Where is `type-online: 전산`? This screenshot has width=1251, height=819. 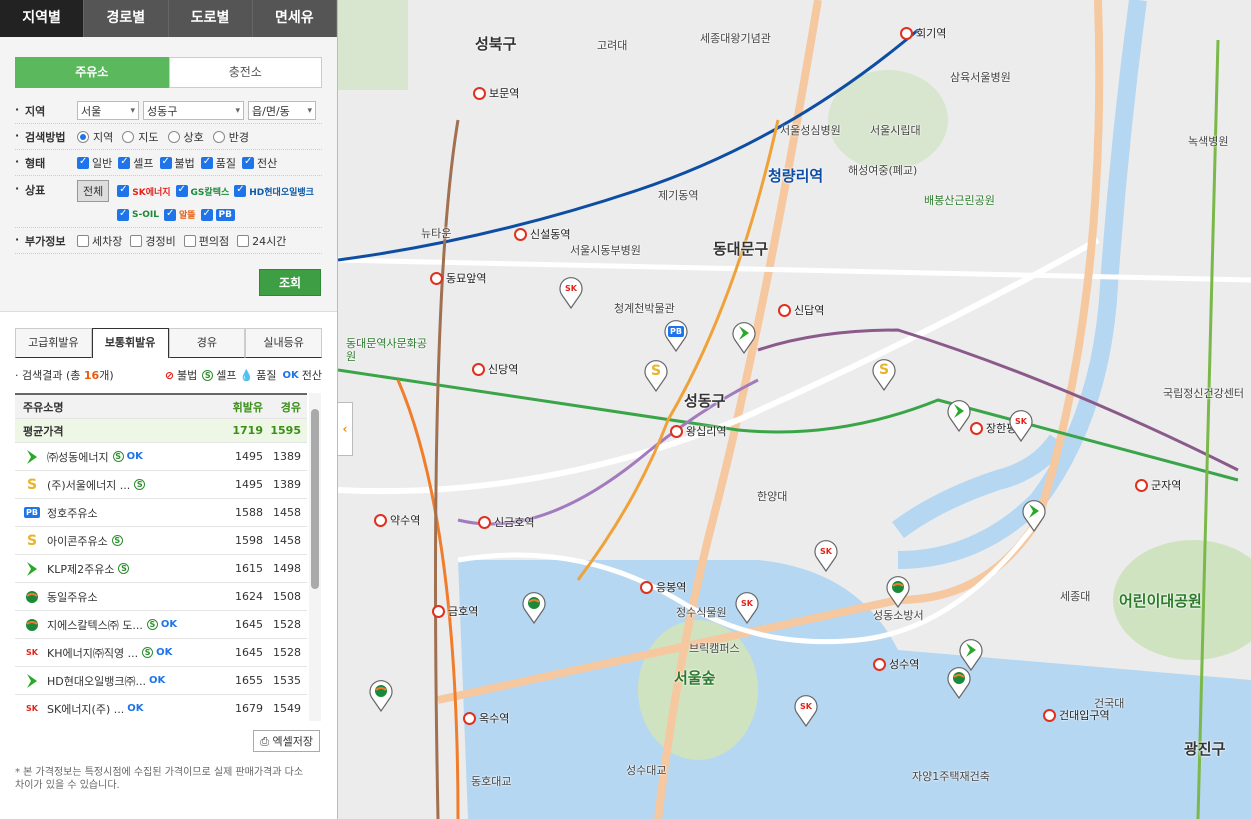 type-online: 전산 is located at coordinates (259, 163).